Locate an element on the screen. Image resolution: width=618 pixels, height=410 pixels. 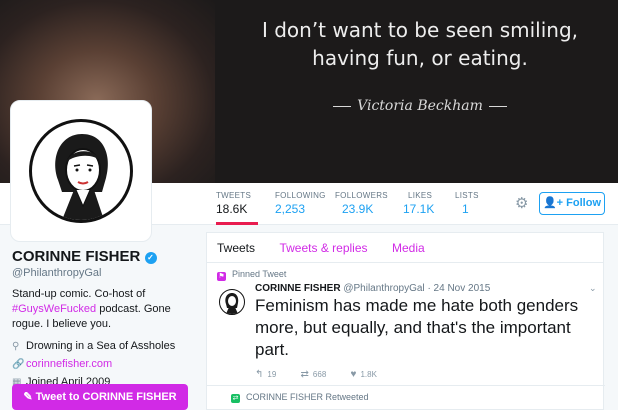
bio-hashtag-link: #GuysWeFucked is located at coordinates (54, 309).